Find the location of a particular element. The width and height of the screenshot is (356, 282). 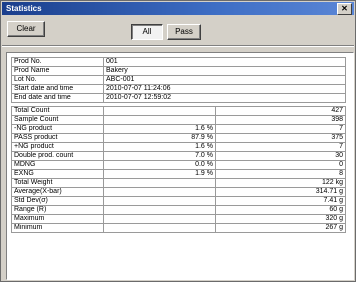

tab-all: All is located at coordinates (147, 32).